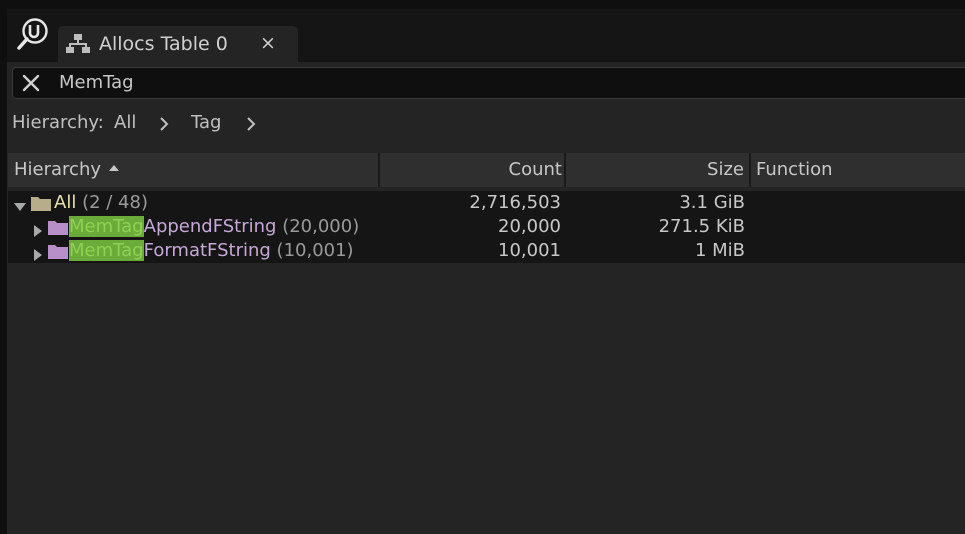  Describe the element at coordinates (78, 44) in the screenshot. I see `tree-table-icon` at that location.